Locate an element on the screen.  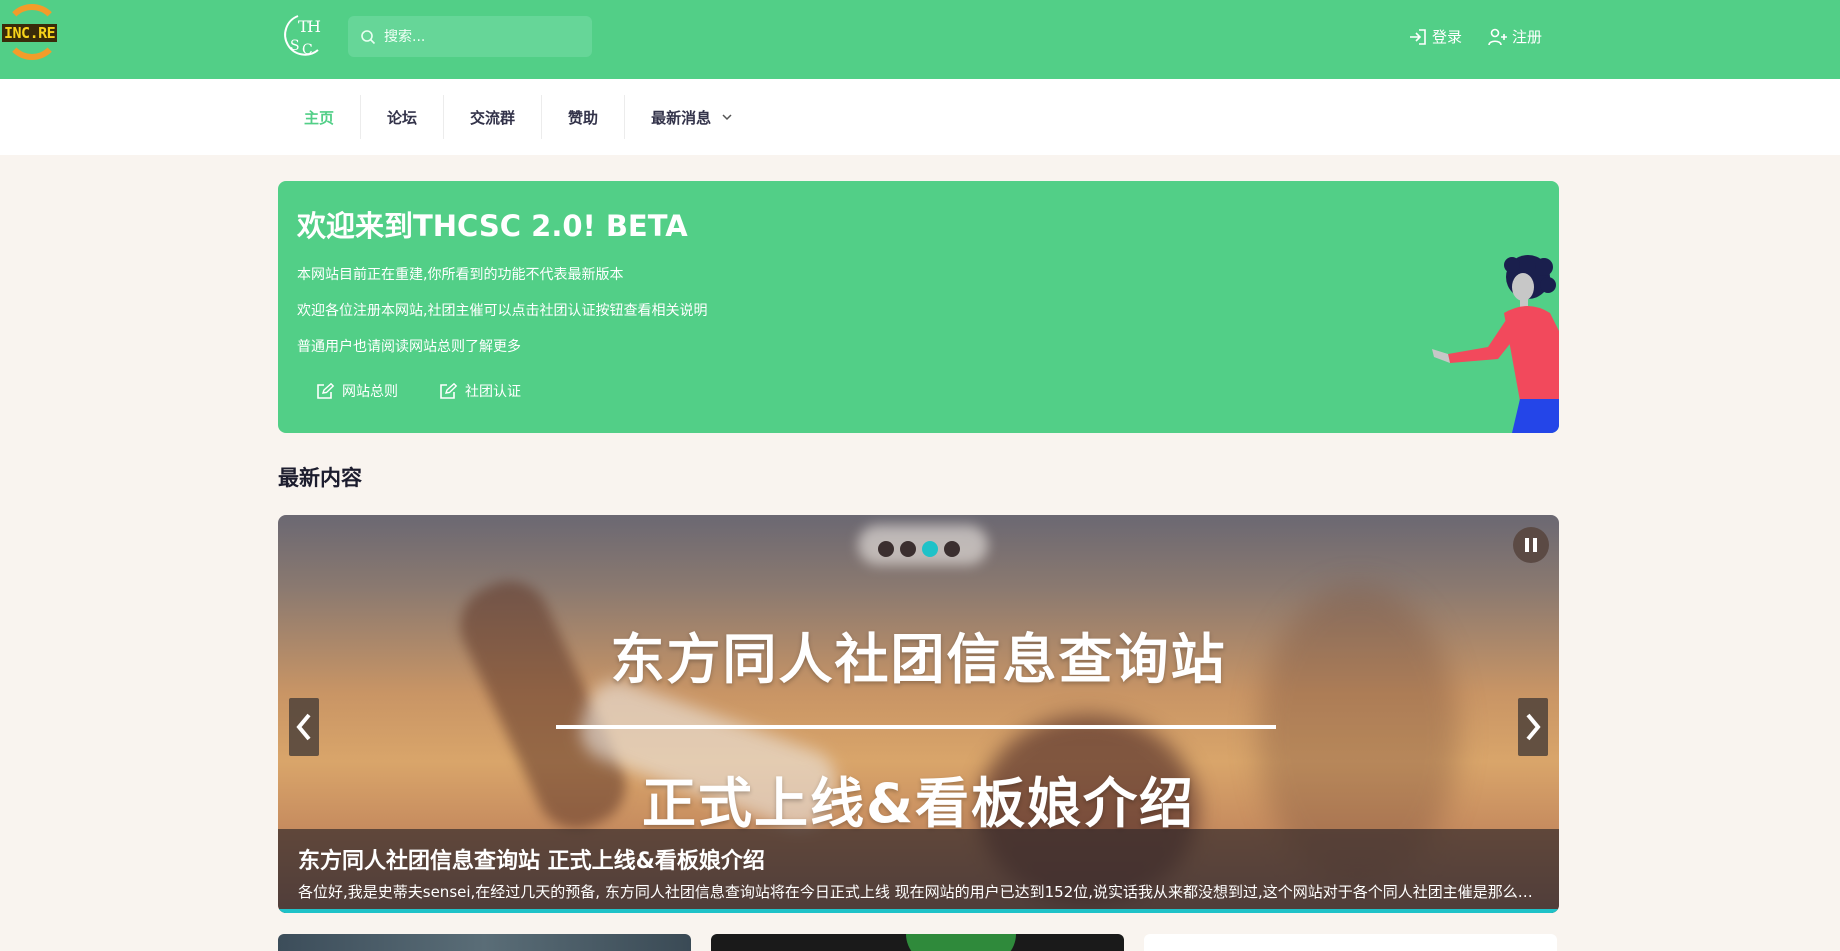
thsc-logo: T H S C is located at coordinates (302, 35).